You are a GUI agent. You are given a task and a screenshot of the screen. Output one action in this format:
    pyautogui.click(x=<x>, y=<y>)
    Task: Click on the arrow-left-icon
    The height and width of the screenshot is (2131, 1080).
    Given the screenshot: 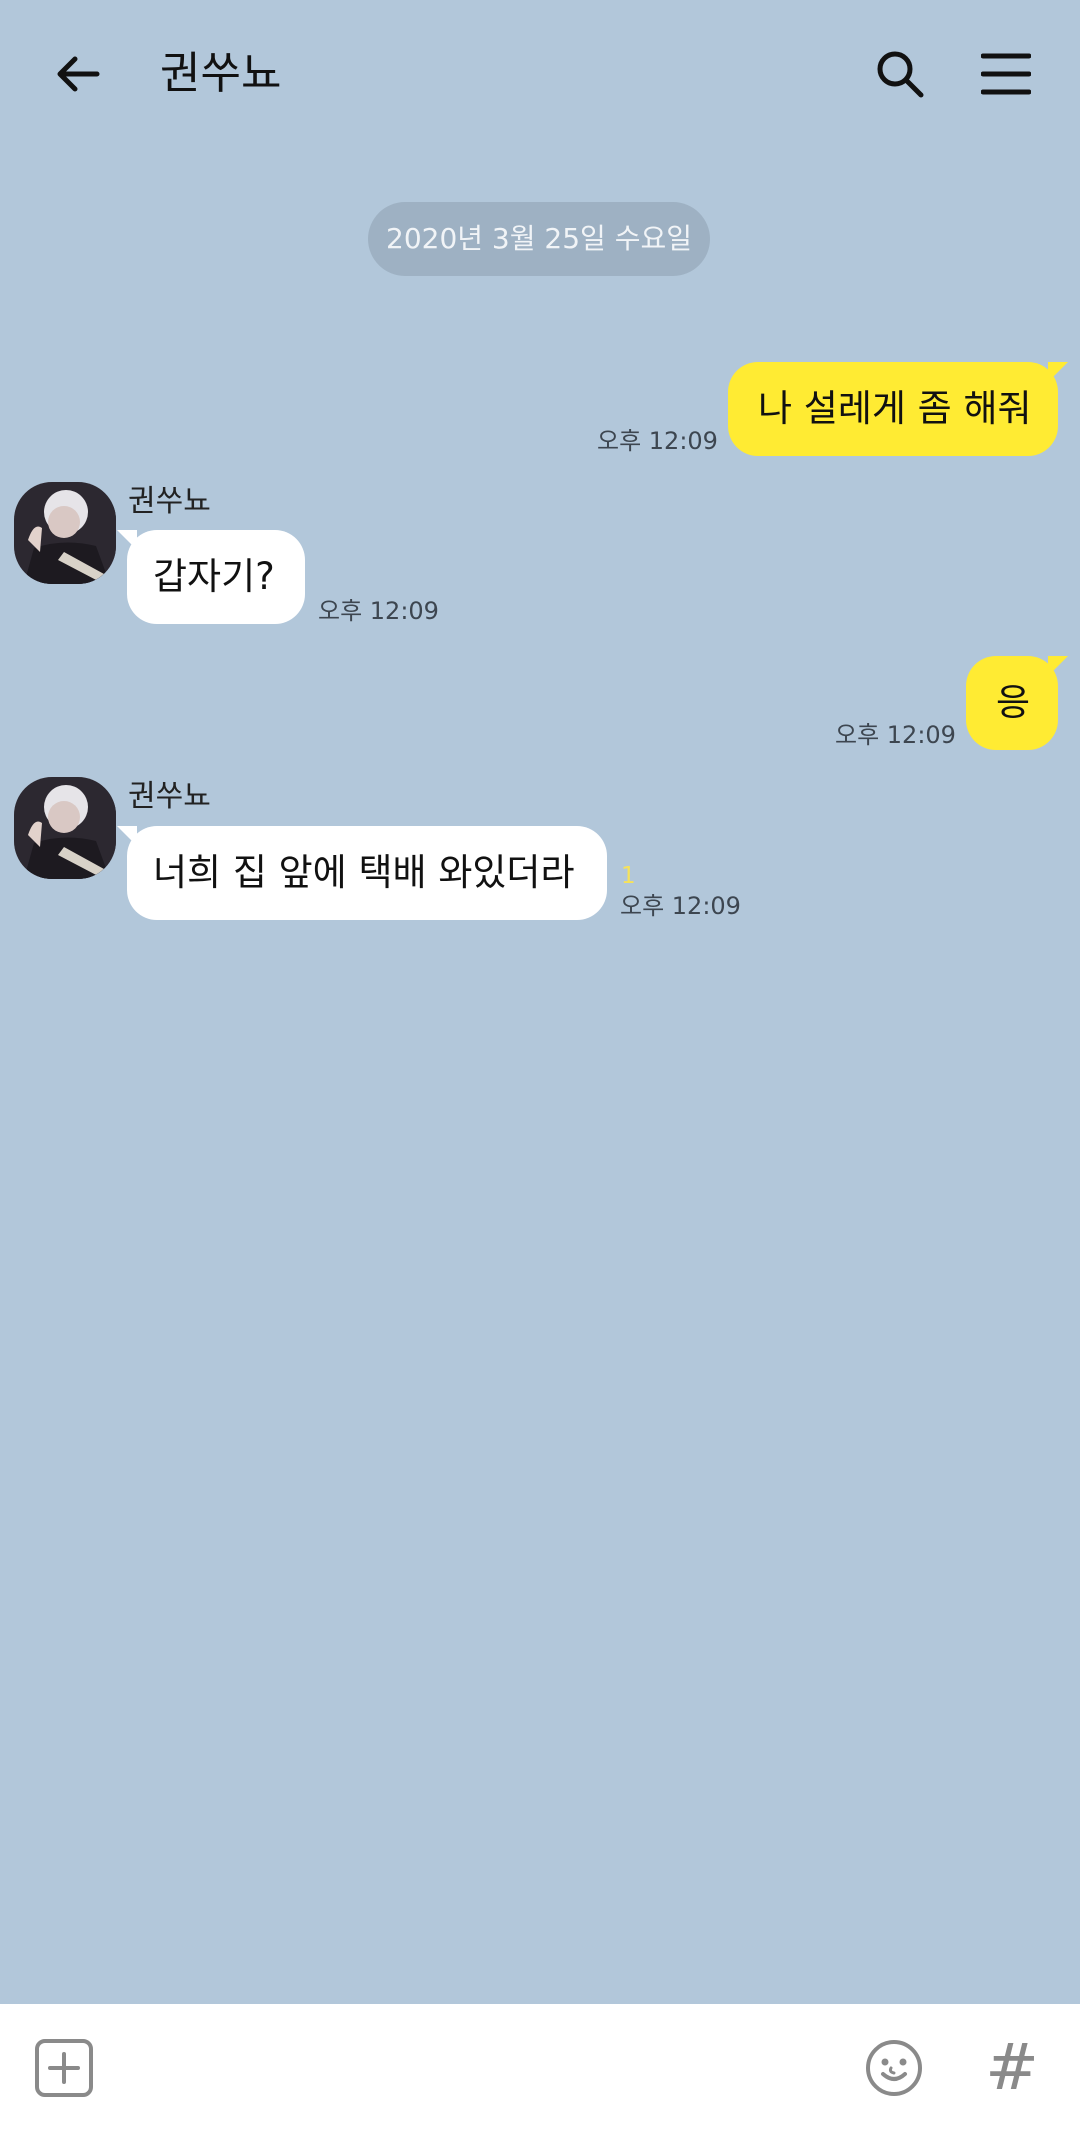 What is the action you would take?
    pyautogui.click(x=78, y=74)
    